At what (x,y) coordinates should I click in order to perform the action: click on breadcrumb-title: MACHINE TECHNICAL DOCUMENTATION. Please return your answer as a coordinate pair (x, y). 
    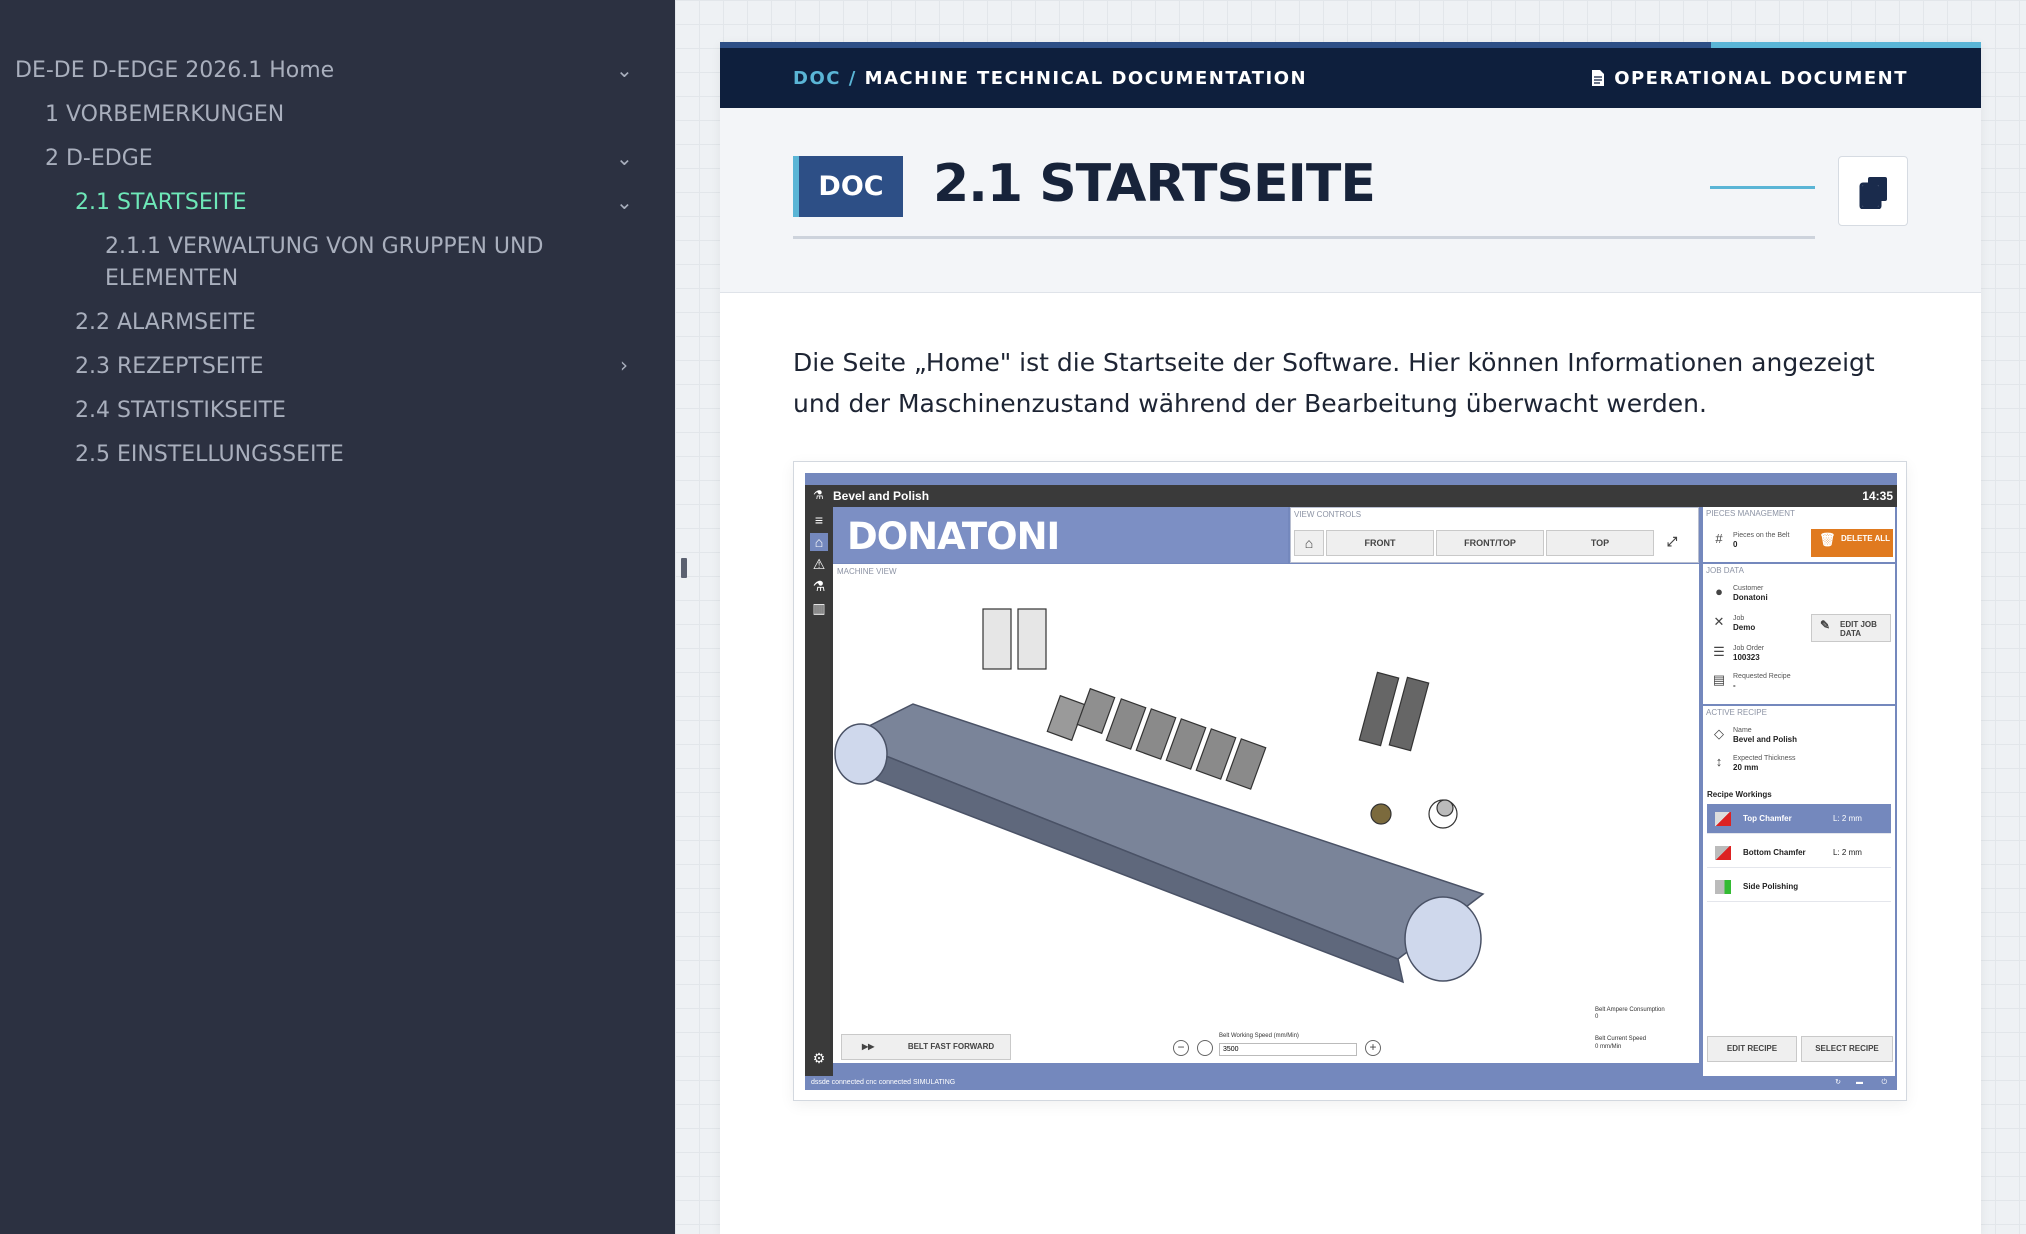
    Looking at the image, I should click on (1086, 78).